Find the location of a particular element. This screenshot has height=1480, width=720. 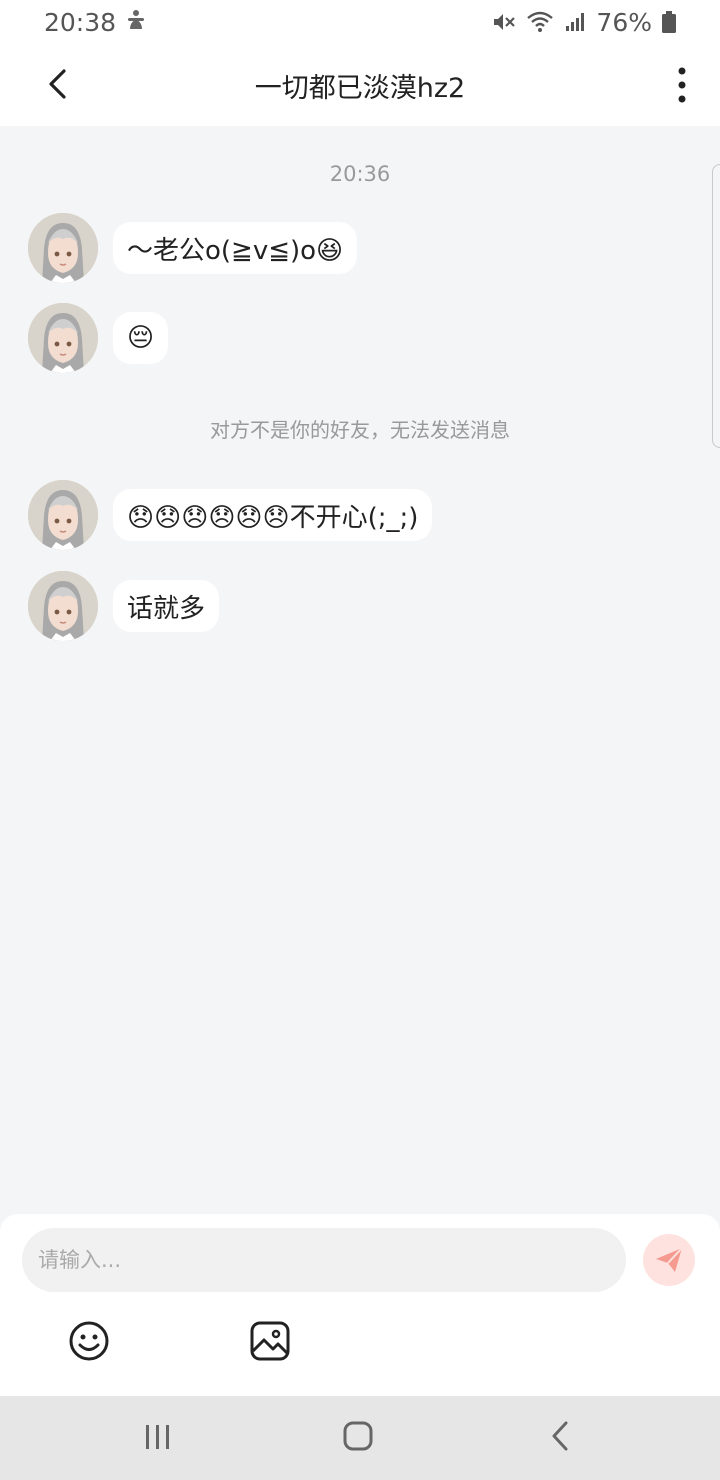

status-left: 20:38 is located at coordinates (95, 22).